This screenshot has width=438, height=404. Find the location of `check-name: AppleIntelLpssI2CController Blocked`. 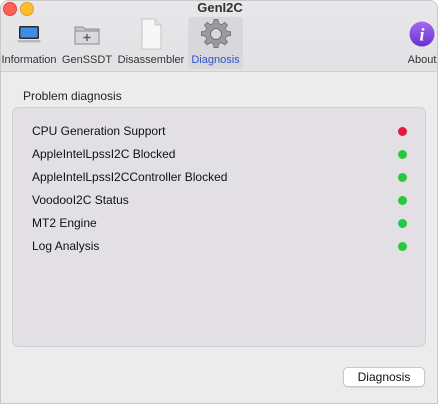

check-name: AppleIntelLpssI2CController Blocked is located at coordinates (130, 177).